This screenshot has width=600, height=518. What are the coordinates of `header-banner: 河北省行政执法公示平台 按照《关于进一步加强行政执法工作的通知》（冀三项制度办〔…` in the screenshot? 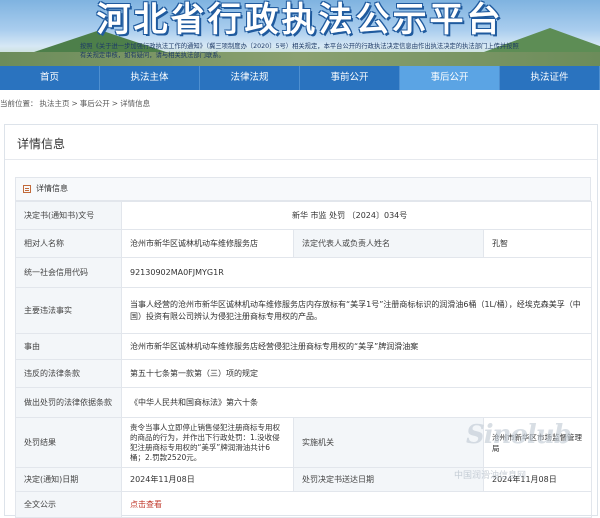 It's located at (300, 33).